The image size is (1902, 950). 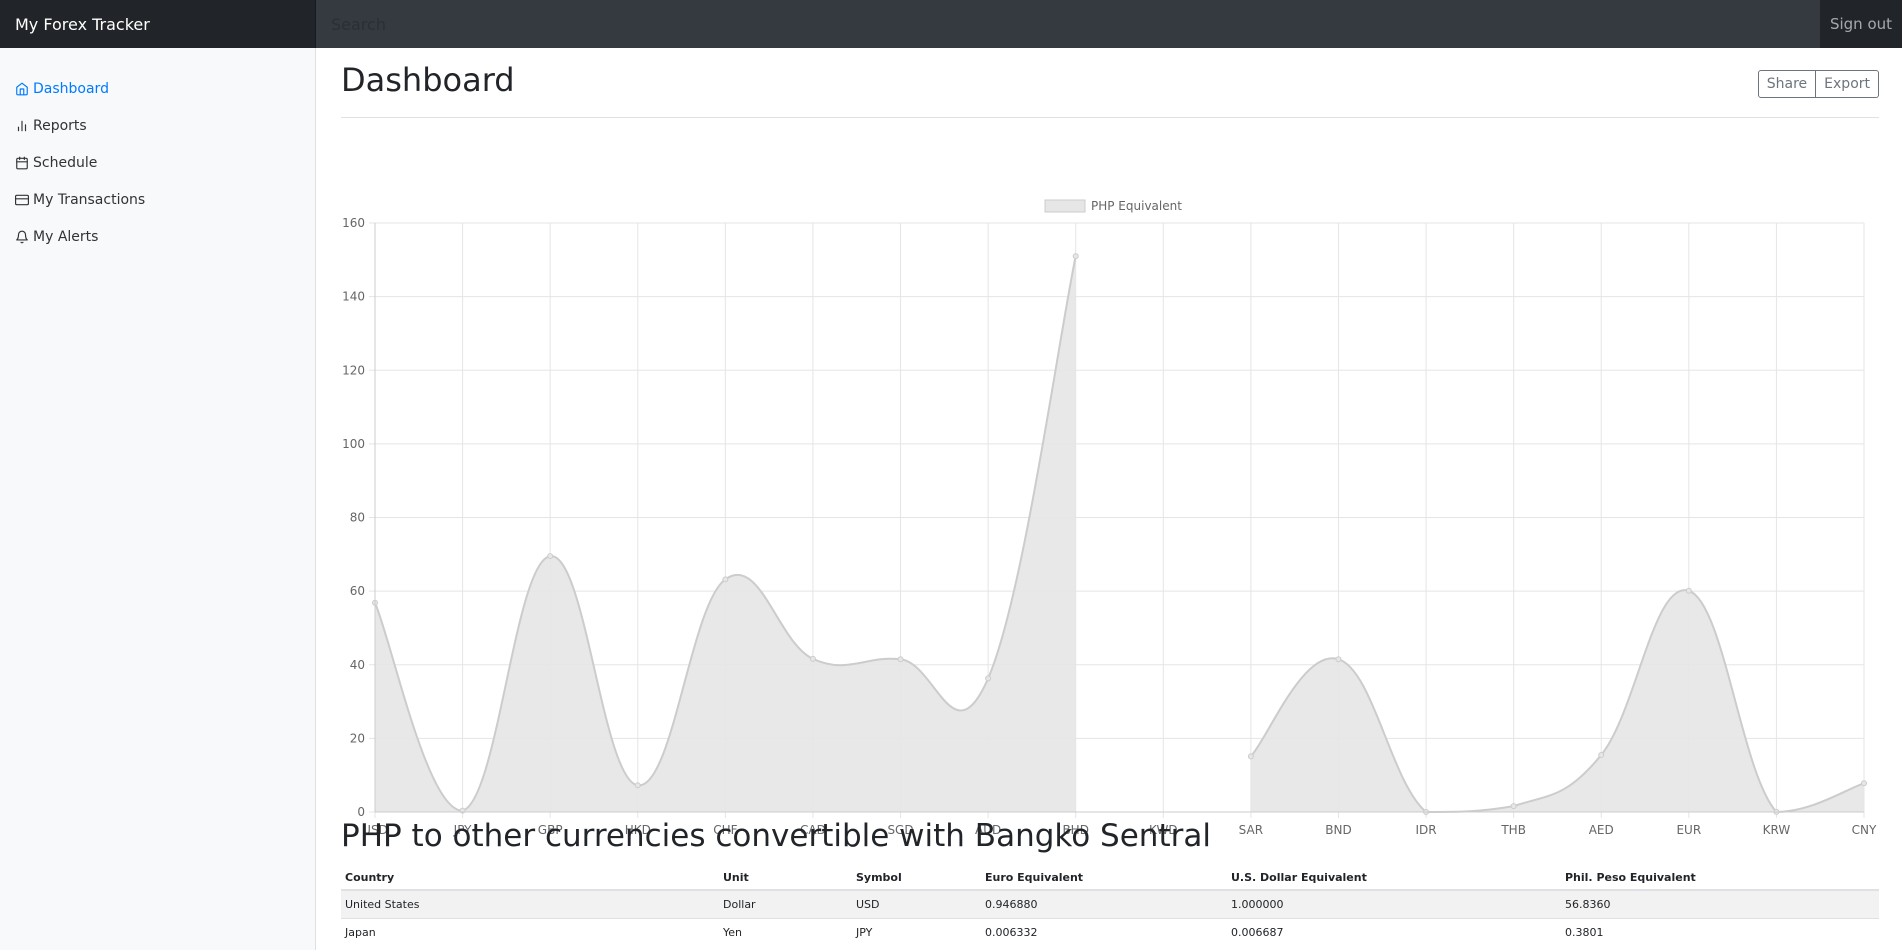 What do you see at coordinates (1136, 206) in the screenshot?
I see `legend-label: PHP Equivalent` at bounding box center [1136, 206].